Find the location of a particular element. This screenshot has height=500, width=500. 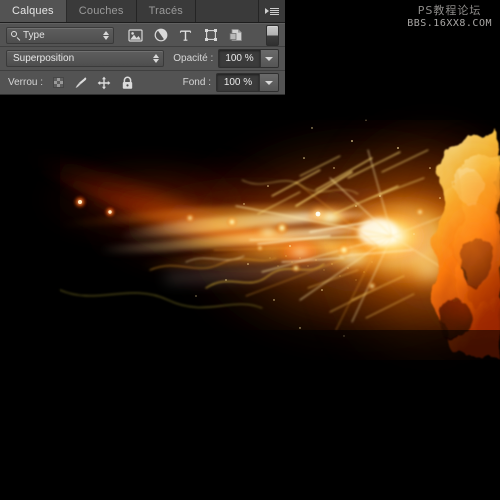

lock-pixels-brush-icon is located at coordinates (81, 83).